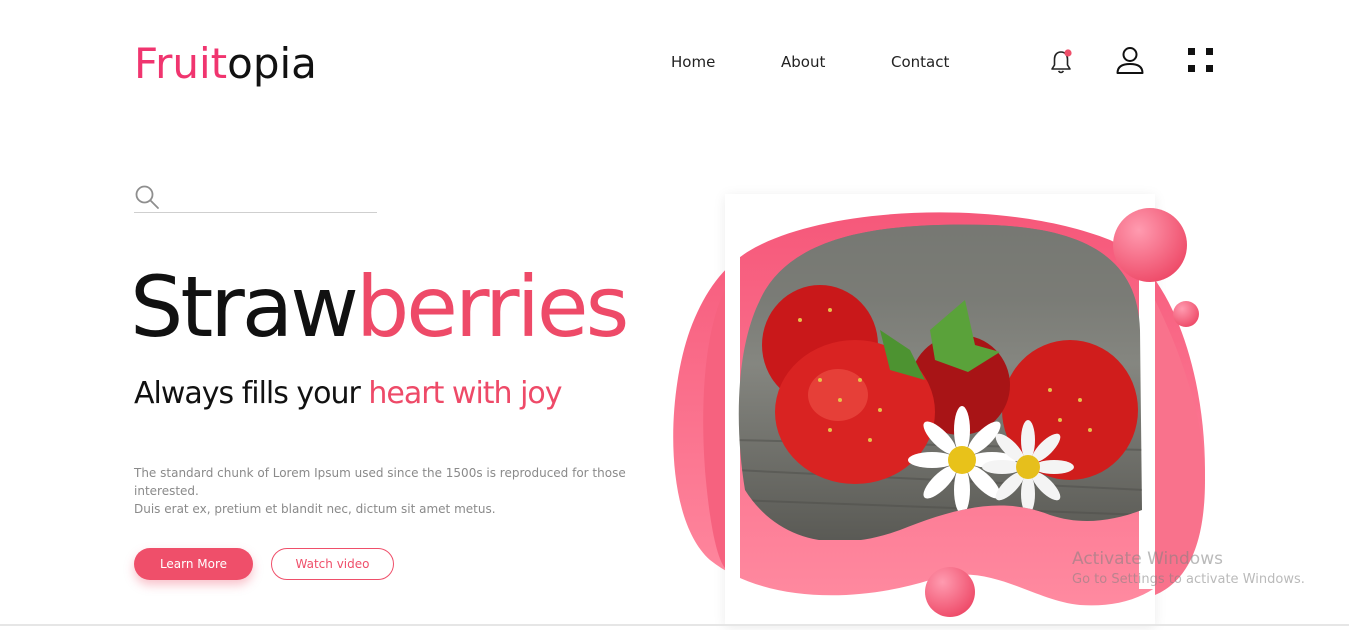 This screenshot has width=1349, height=630. I want to click on hero-title: Strawberries, so click(379, 307).